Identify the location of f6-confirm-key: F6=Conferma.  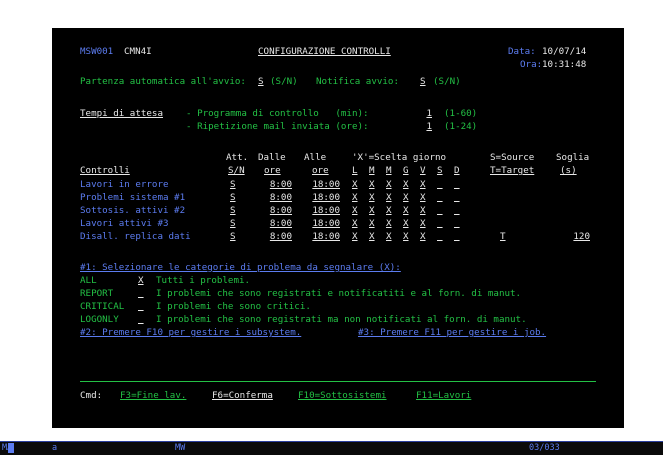
(242, 395).